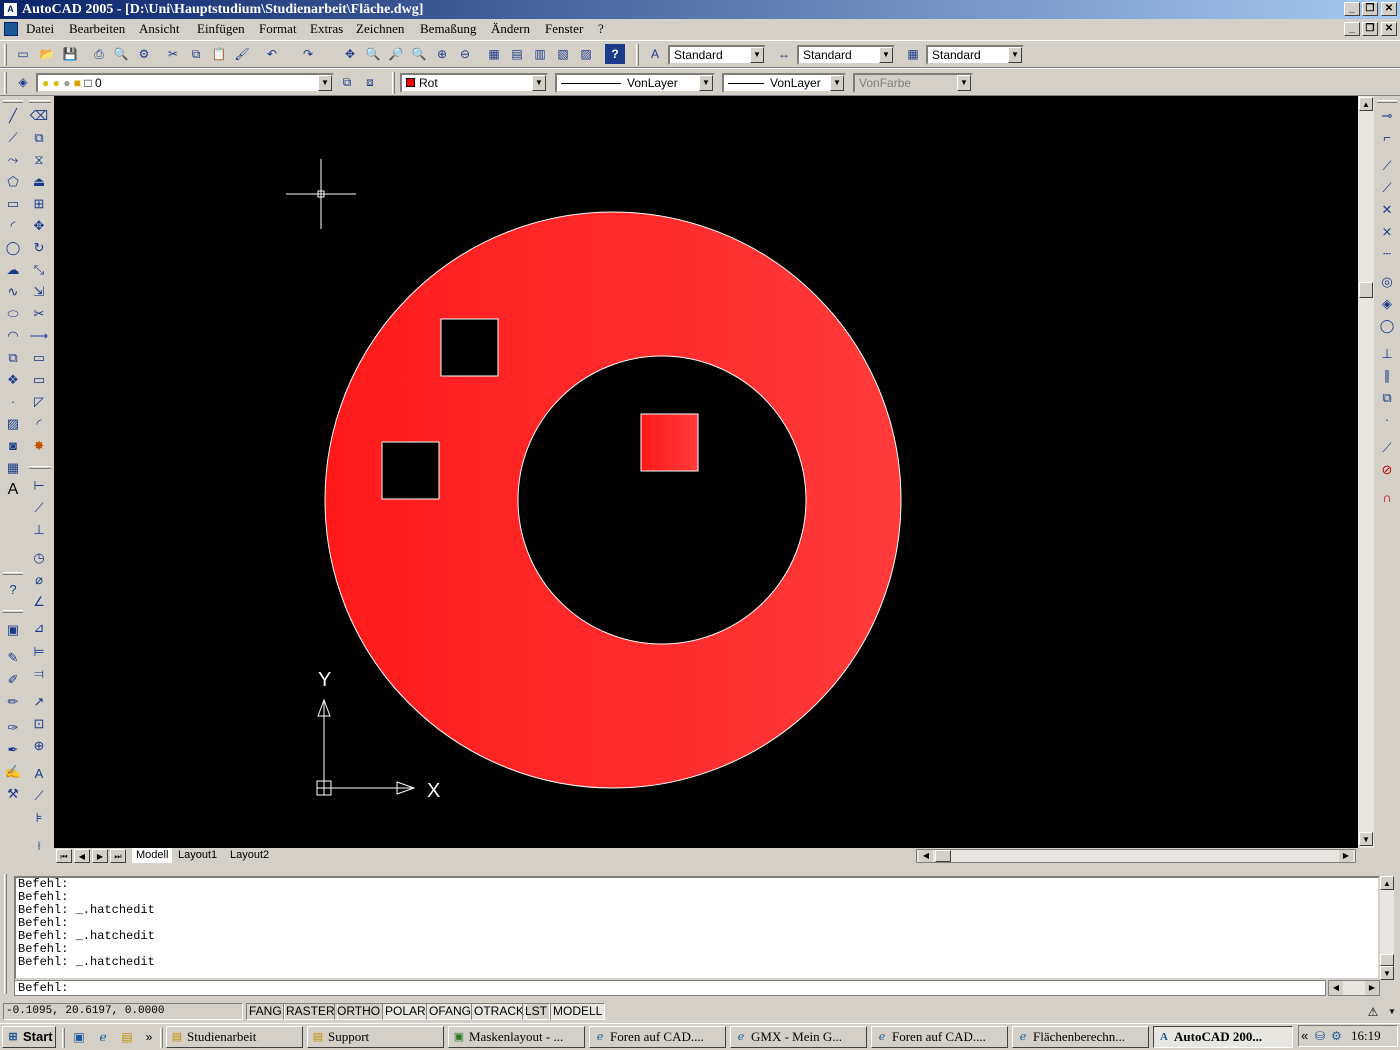 Image resolution: width=1400 pixels, height=1050 pixels. I want to click on trim-icon: ✂, so click(39, 314).